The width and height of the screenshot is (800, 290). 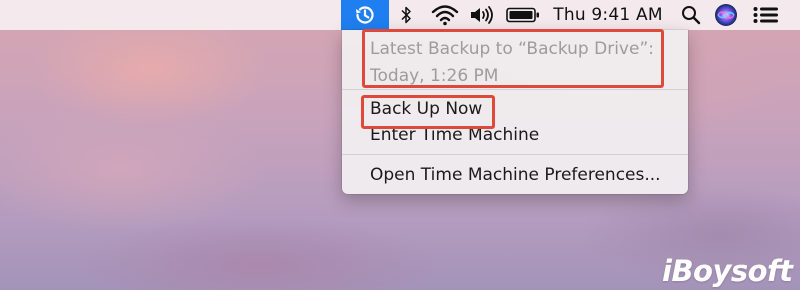 What do you see at coordinates (608, 15) in the screenshot?
I see `menu-bar-clock: Thu 9:41 AM` at bounding box center [608, 15].